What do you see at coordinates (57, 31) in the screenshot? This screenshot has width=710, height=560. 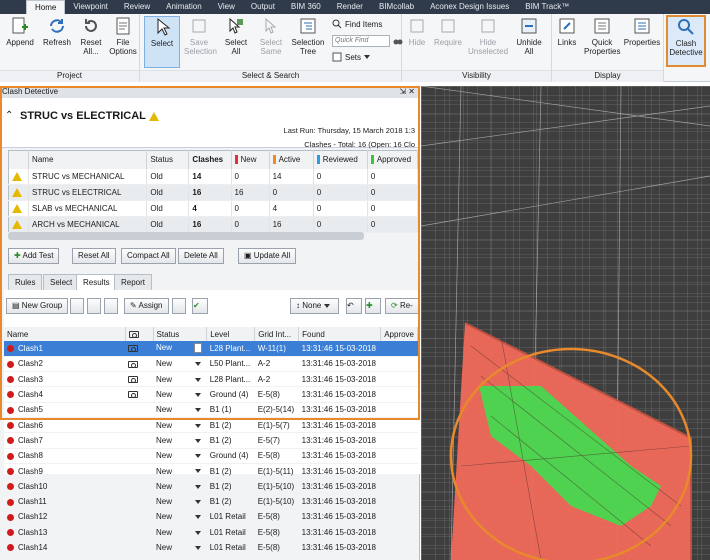 I see `refresh-button: Refresh` at bounding box center [57, 31].